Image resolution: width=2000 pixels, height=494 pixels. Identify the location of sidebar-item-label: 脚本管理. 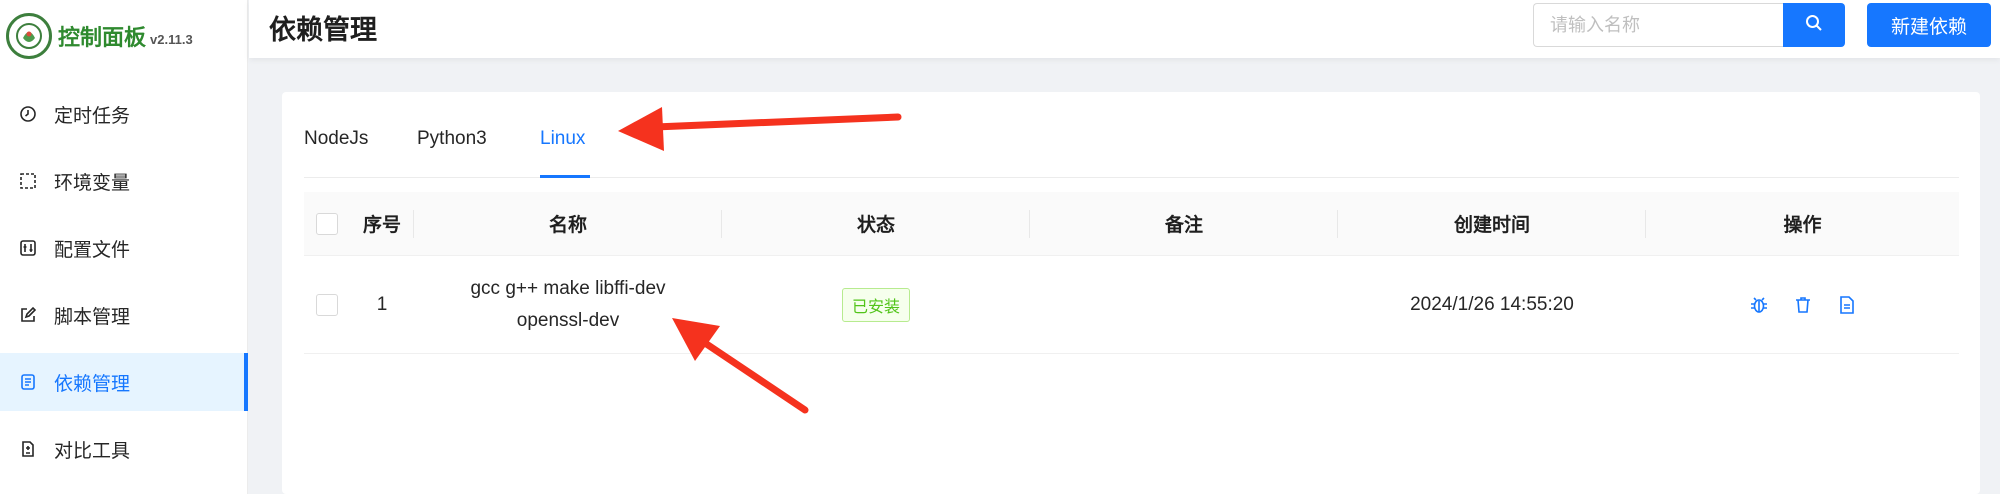
(92, 317).